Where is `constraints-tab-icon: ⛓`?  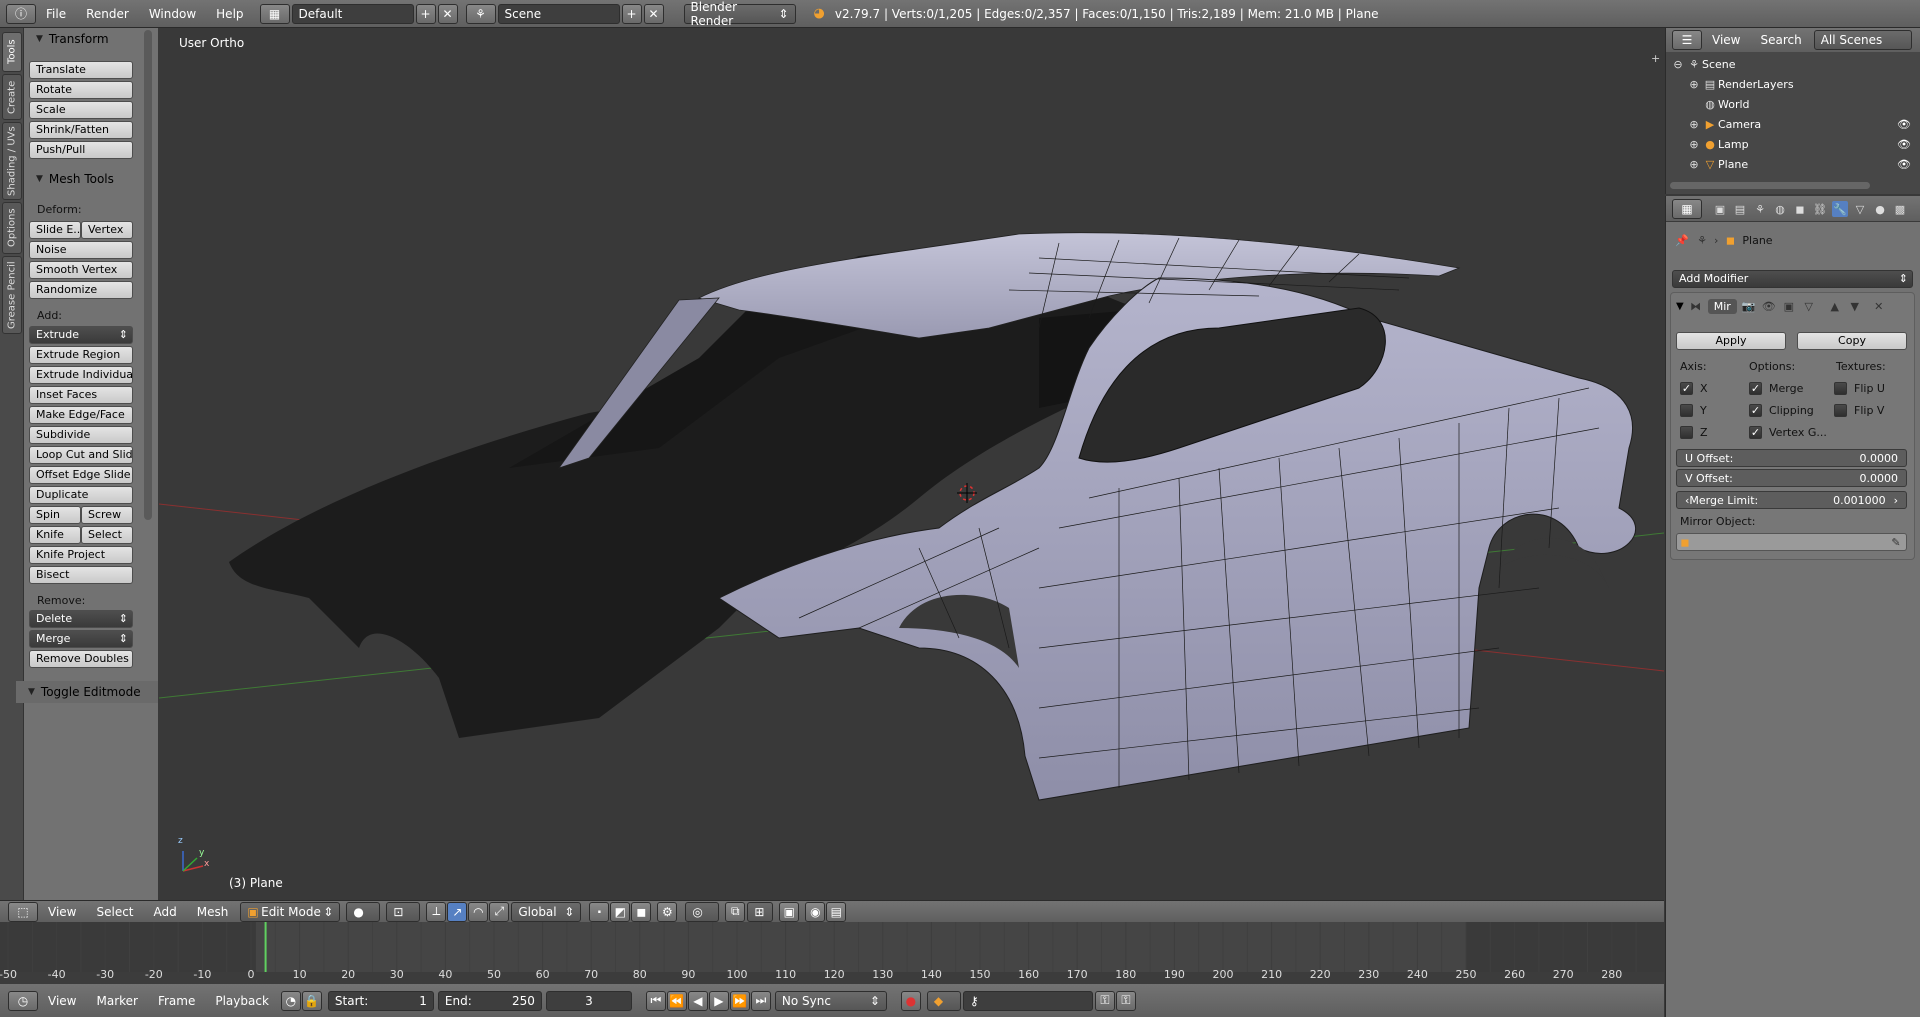 constraints-tab-icon: ⛓ is located at coordinates (1820, 209).